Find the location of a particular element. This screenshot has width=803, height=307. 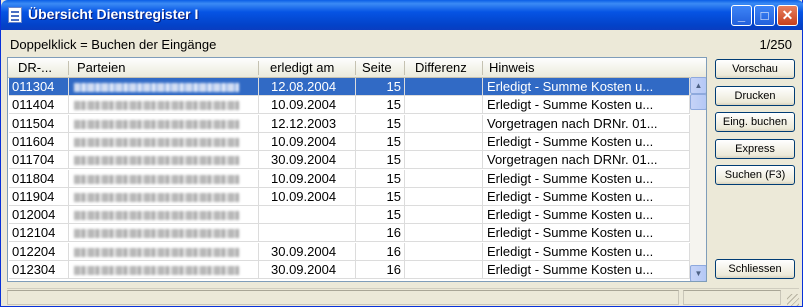

col-header-differenz: Differenz is located at coordinates (441, 67).